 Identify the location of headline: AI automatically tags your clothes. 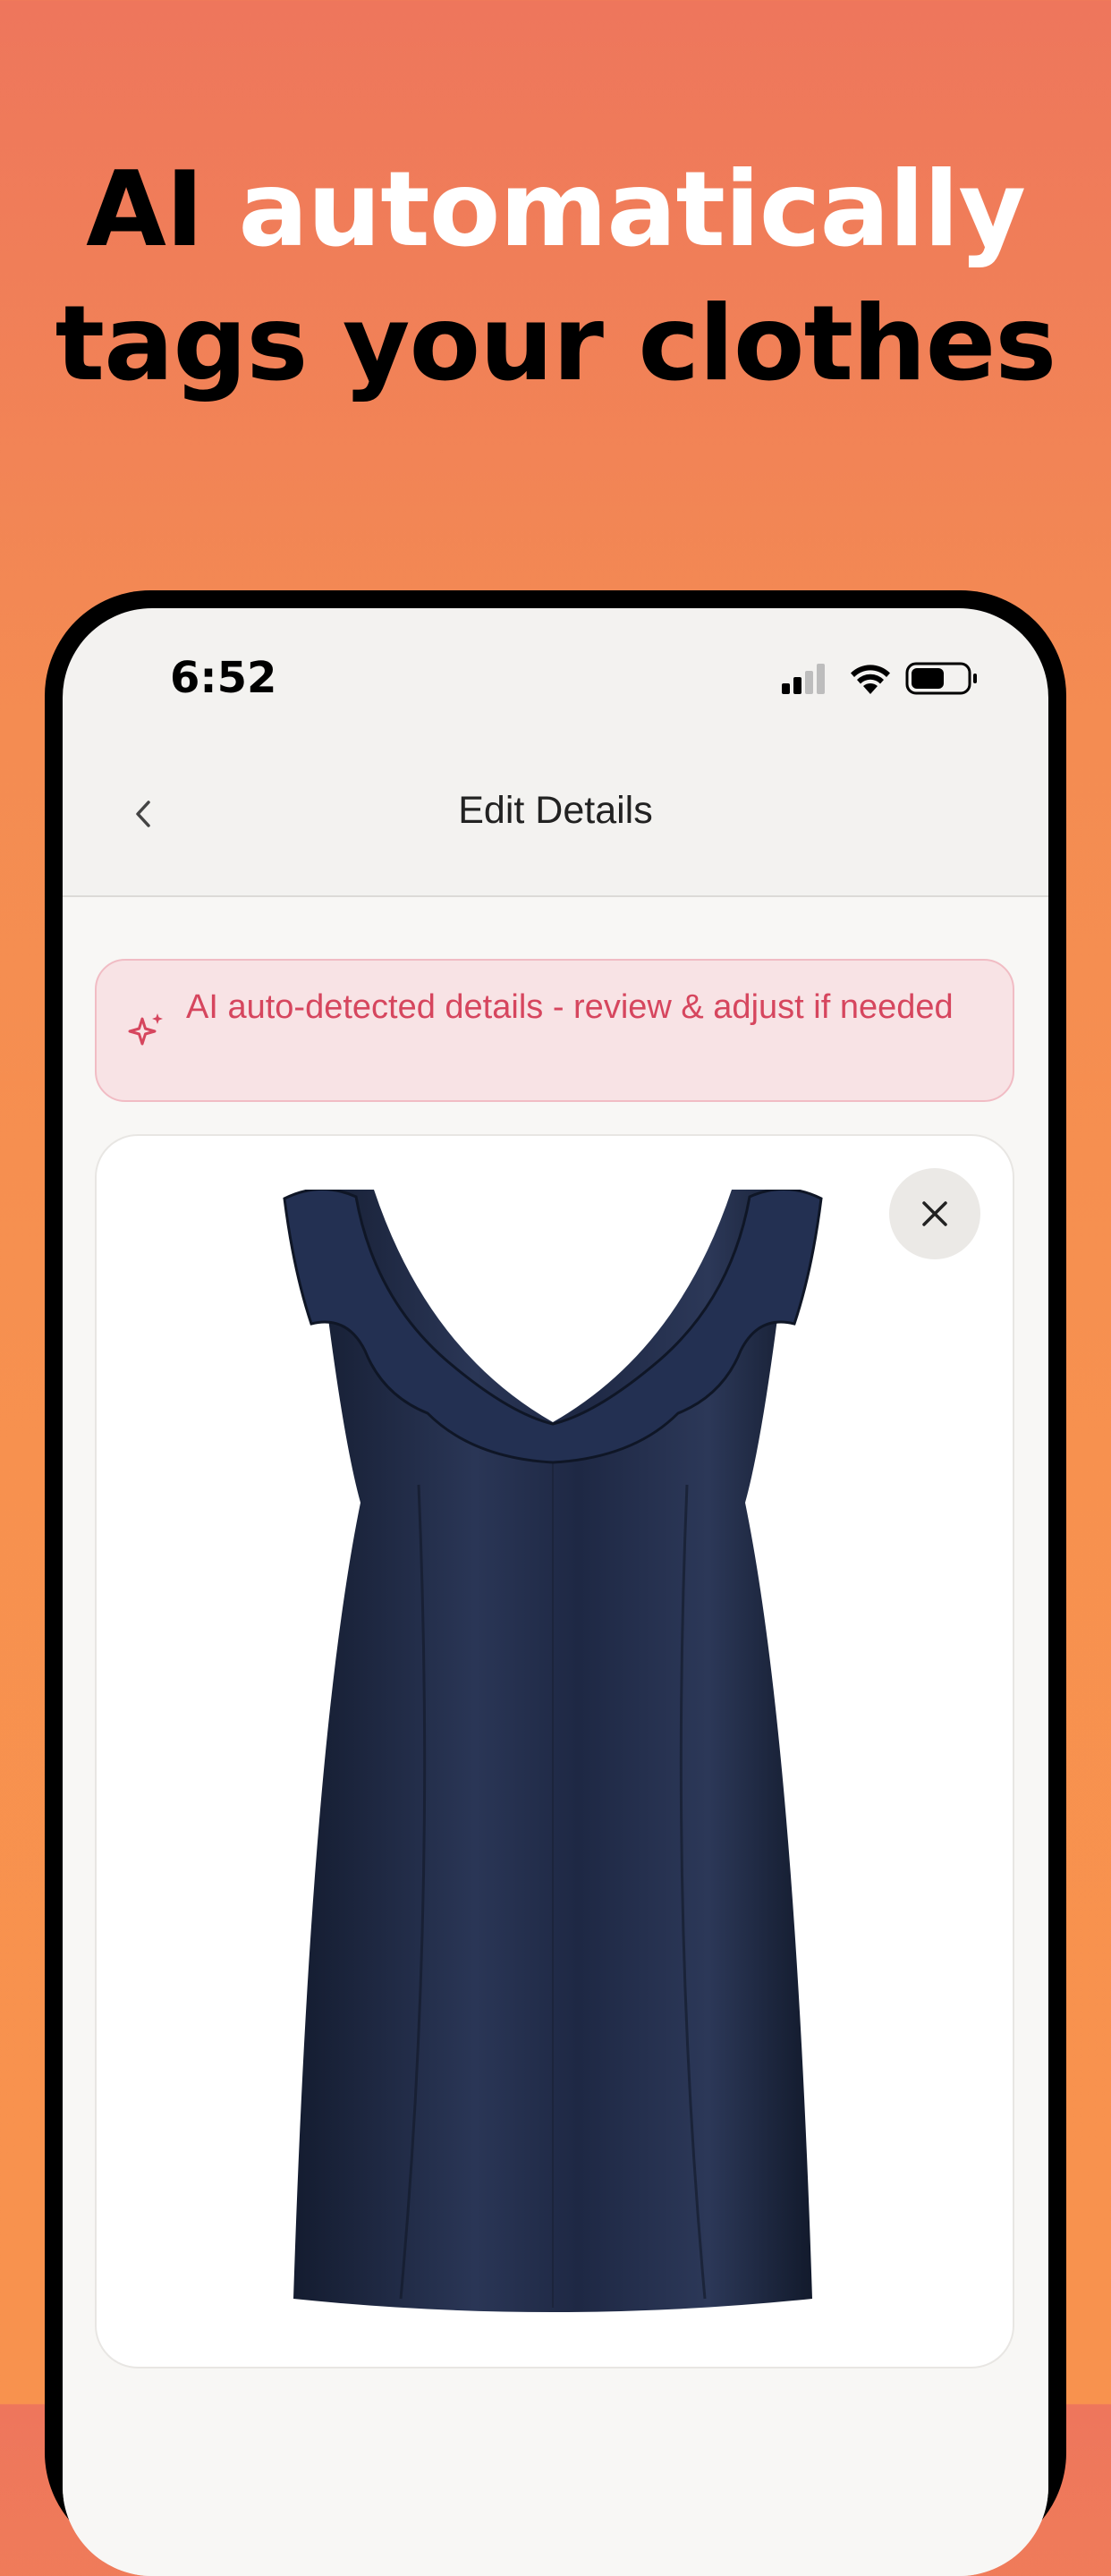
(555, 277).